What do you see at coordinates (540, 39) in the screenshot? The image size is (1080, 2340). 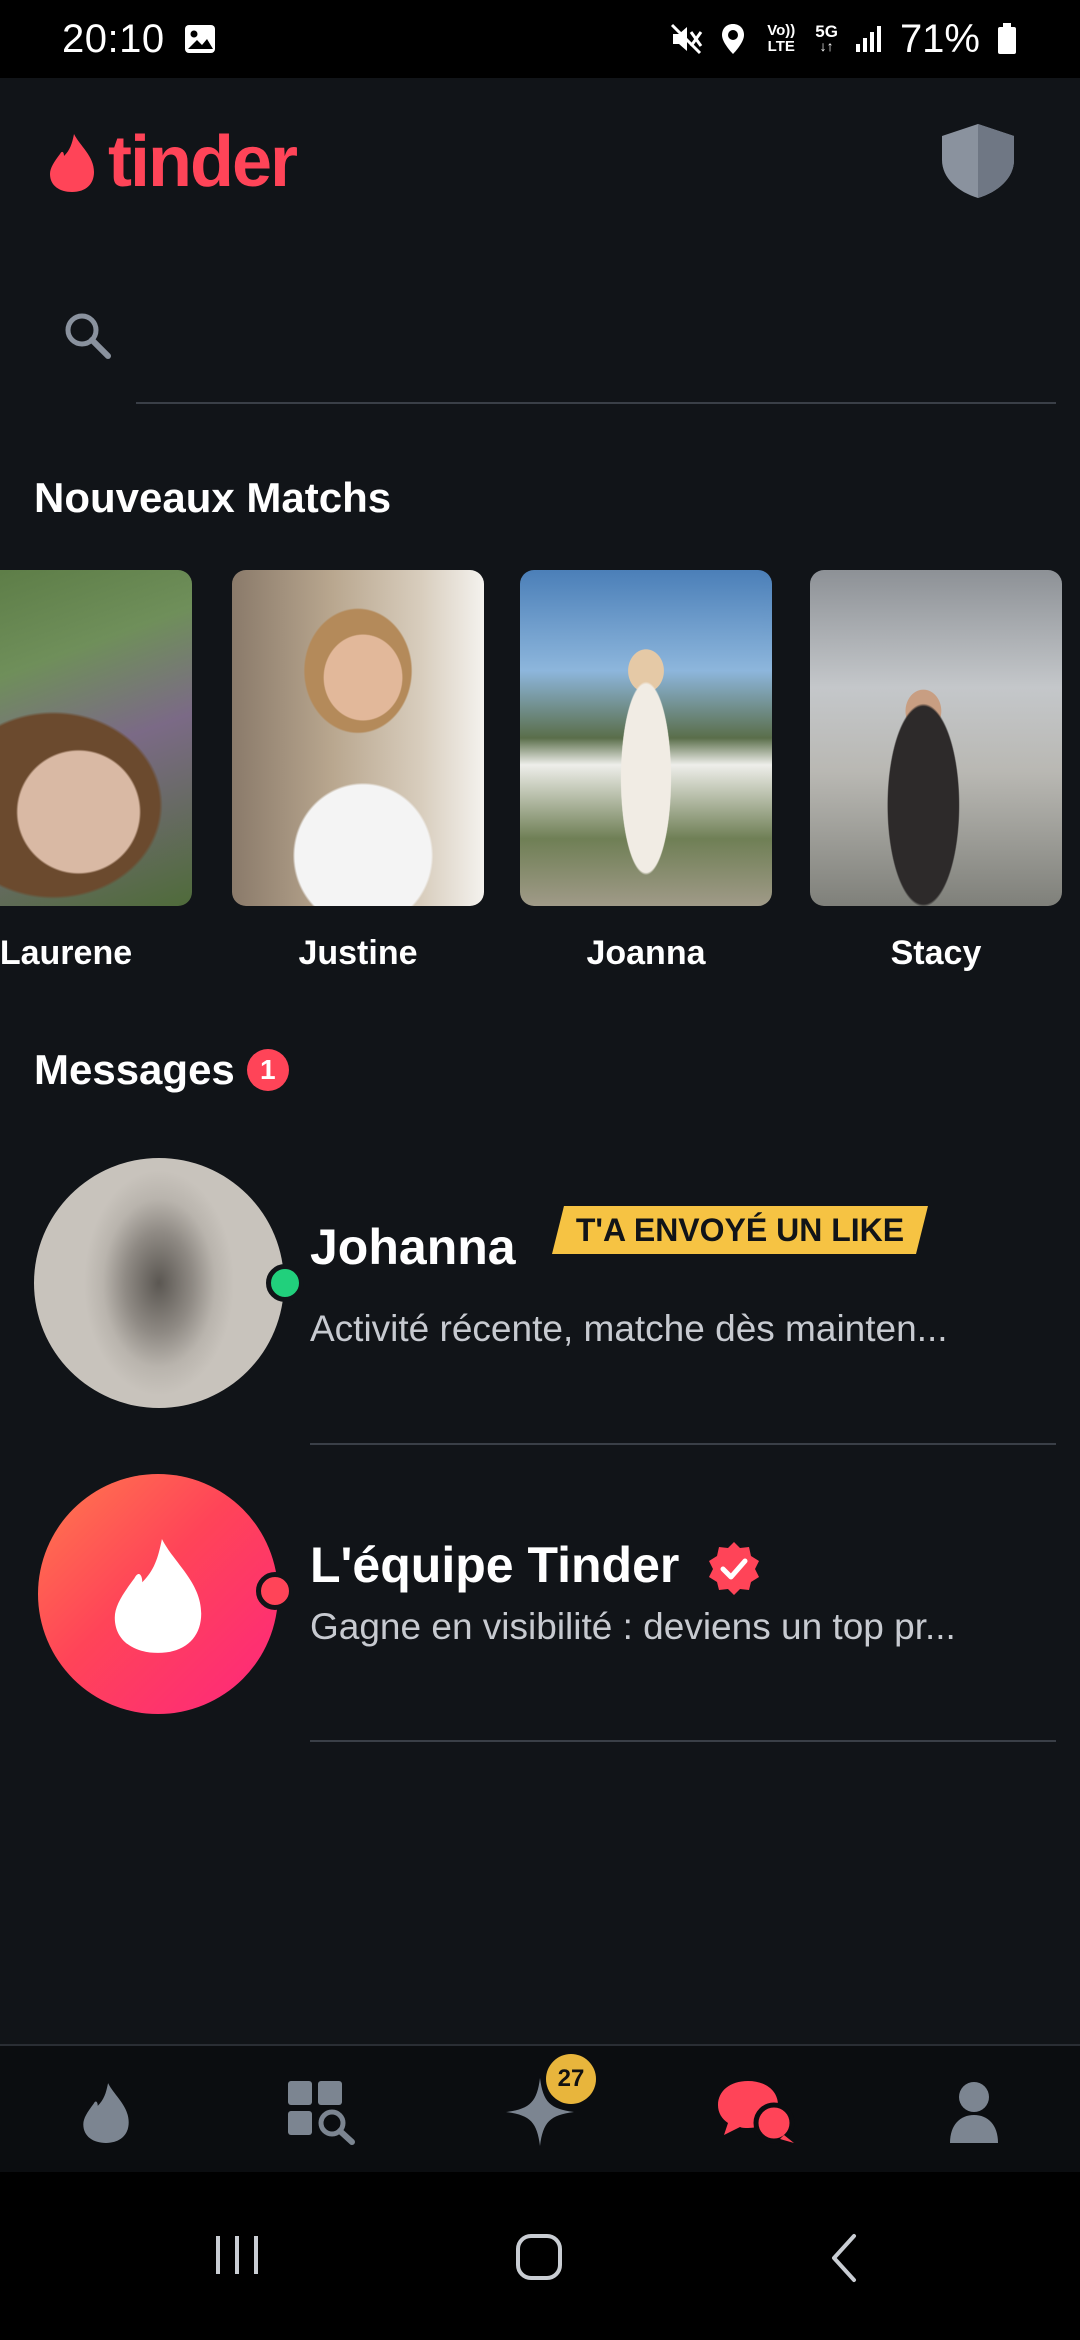 I see `status-bar: 20:10 Vo)) LTE 5G ↓↑ 71%` at bounding box center [540, 39].